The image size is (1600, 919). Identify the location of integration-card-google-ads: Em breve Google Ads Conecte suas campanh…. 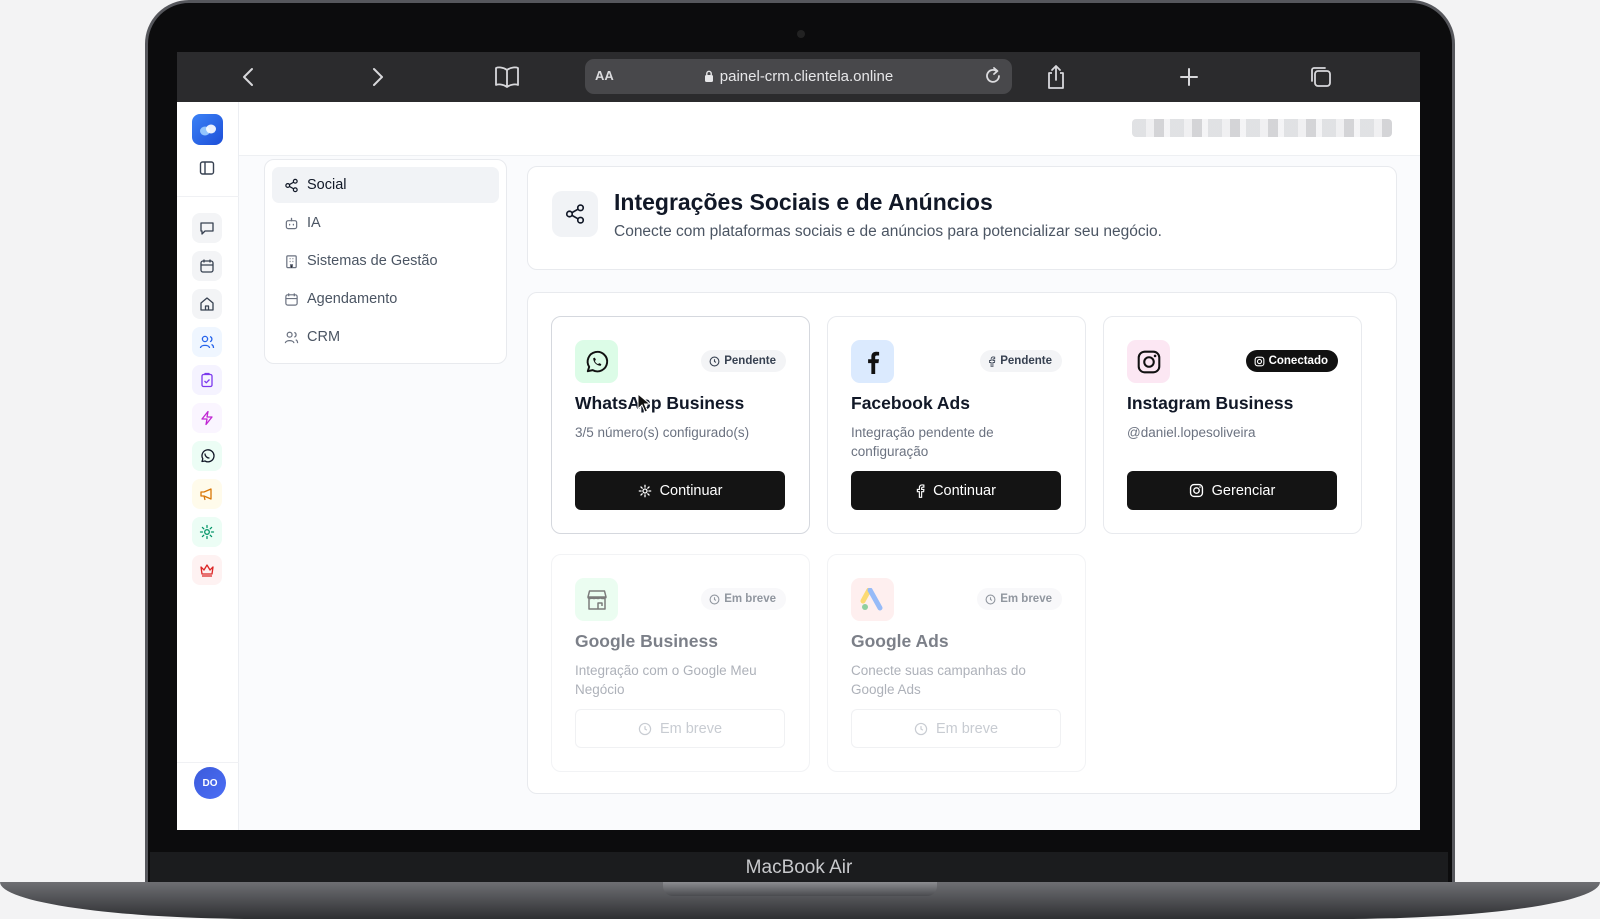
(956, 663).